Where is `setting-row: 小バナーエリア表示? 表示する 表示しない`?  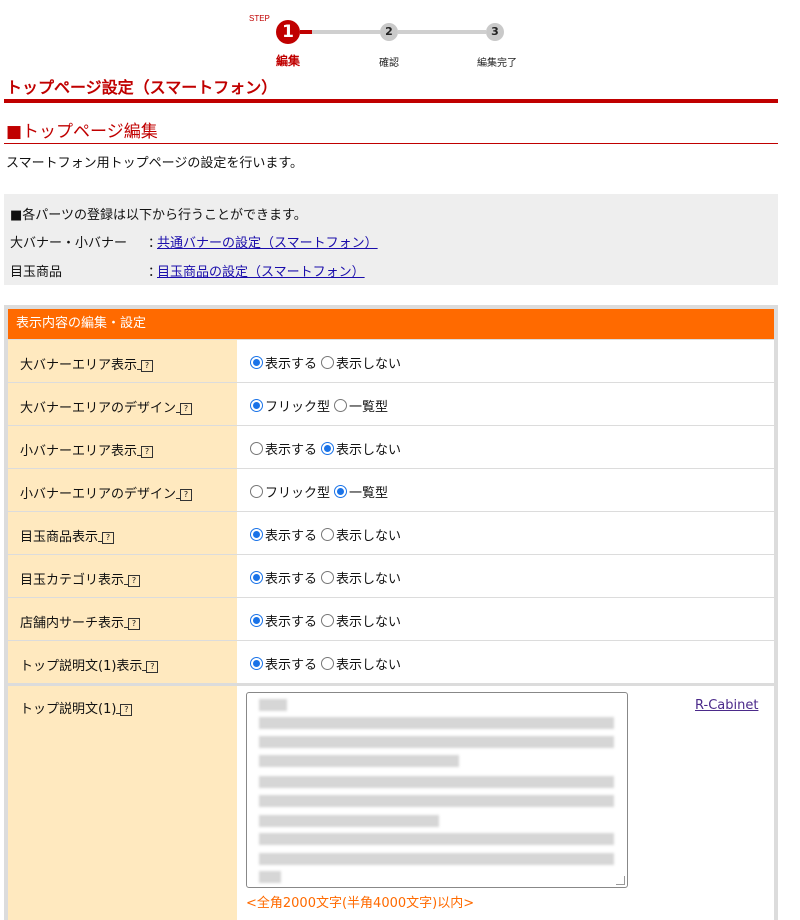
setting-row: 小バナーエリア表示? 表示する 表示しない is located at coordinates (391, 447).